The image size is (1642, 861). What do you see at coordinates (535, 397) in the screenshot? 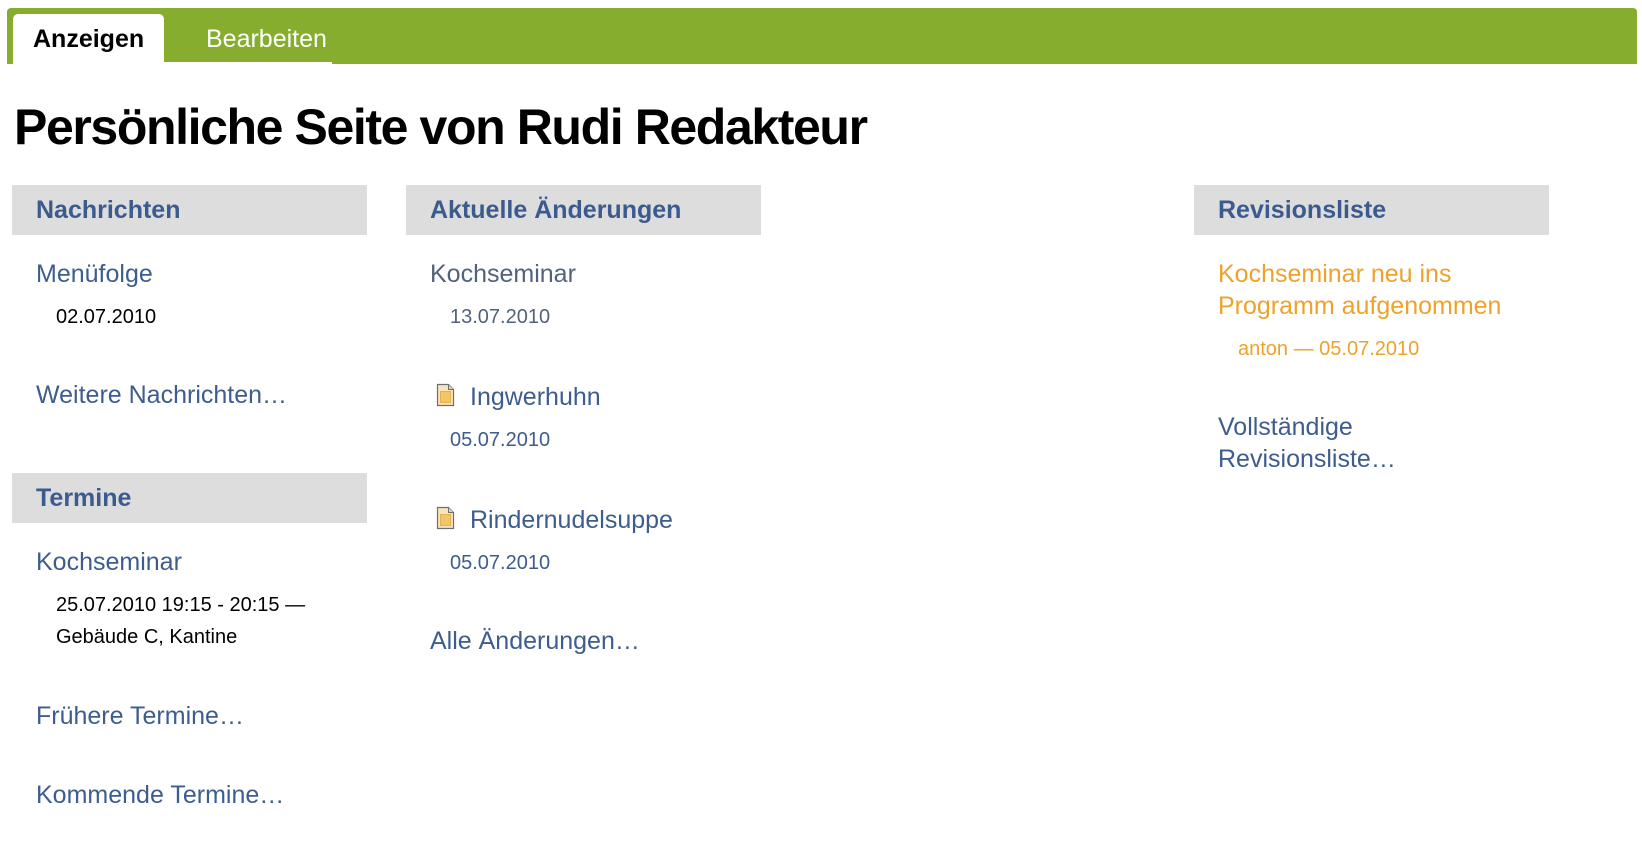
I see `recent-item-link: Ingwerhuhn` at bounding box center [535, 397].